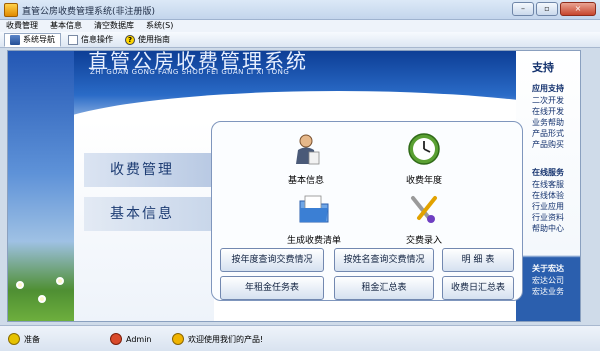  I want to click on sidebar-section-head: 应用支持, so click(548, 88).